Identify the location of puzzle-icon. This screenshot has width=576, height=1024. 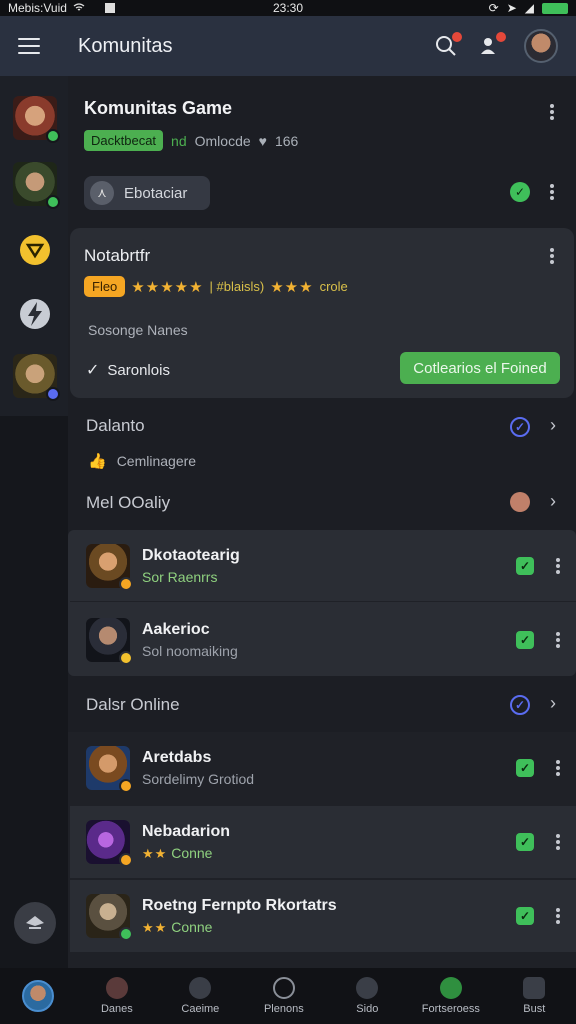
(367, 988).